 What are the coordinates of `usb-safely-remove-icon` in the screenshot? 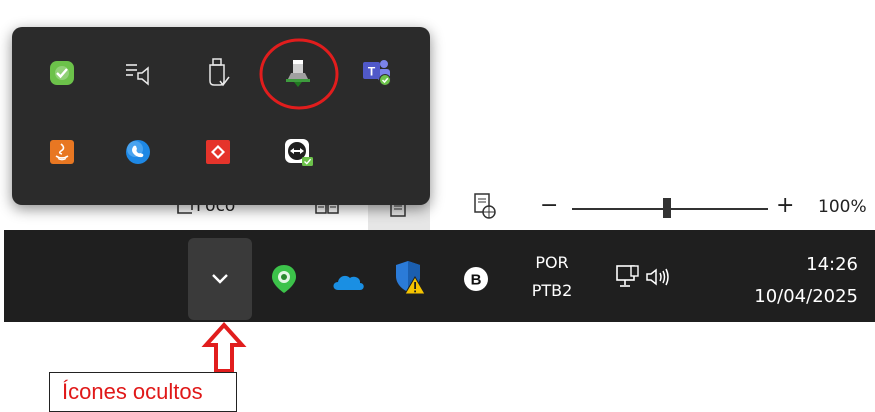 It's located at (218, 73).